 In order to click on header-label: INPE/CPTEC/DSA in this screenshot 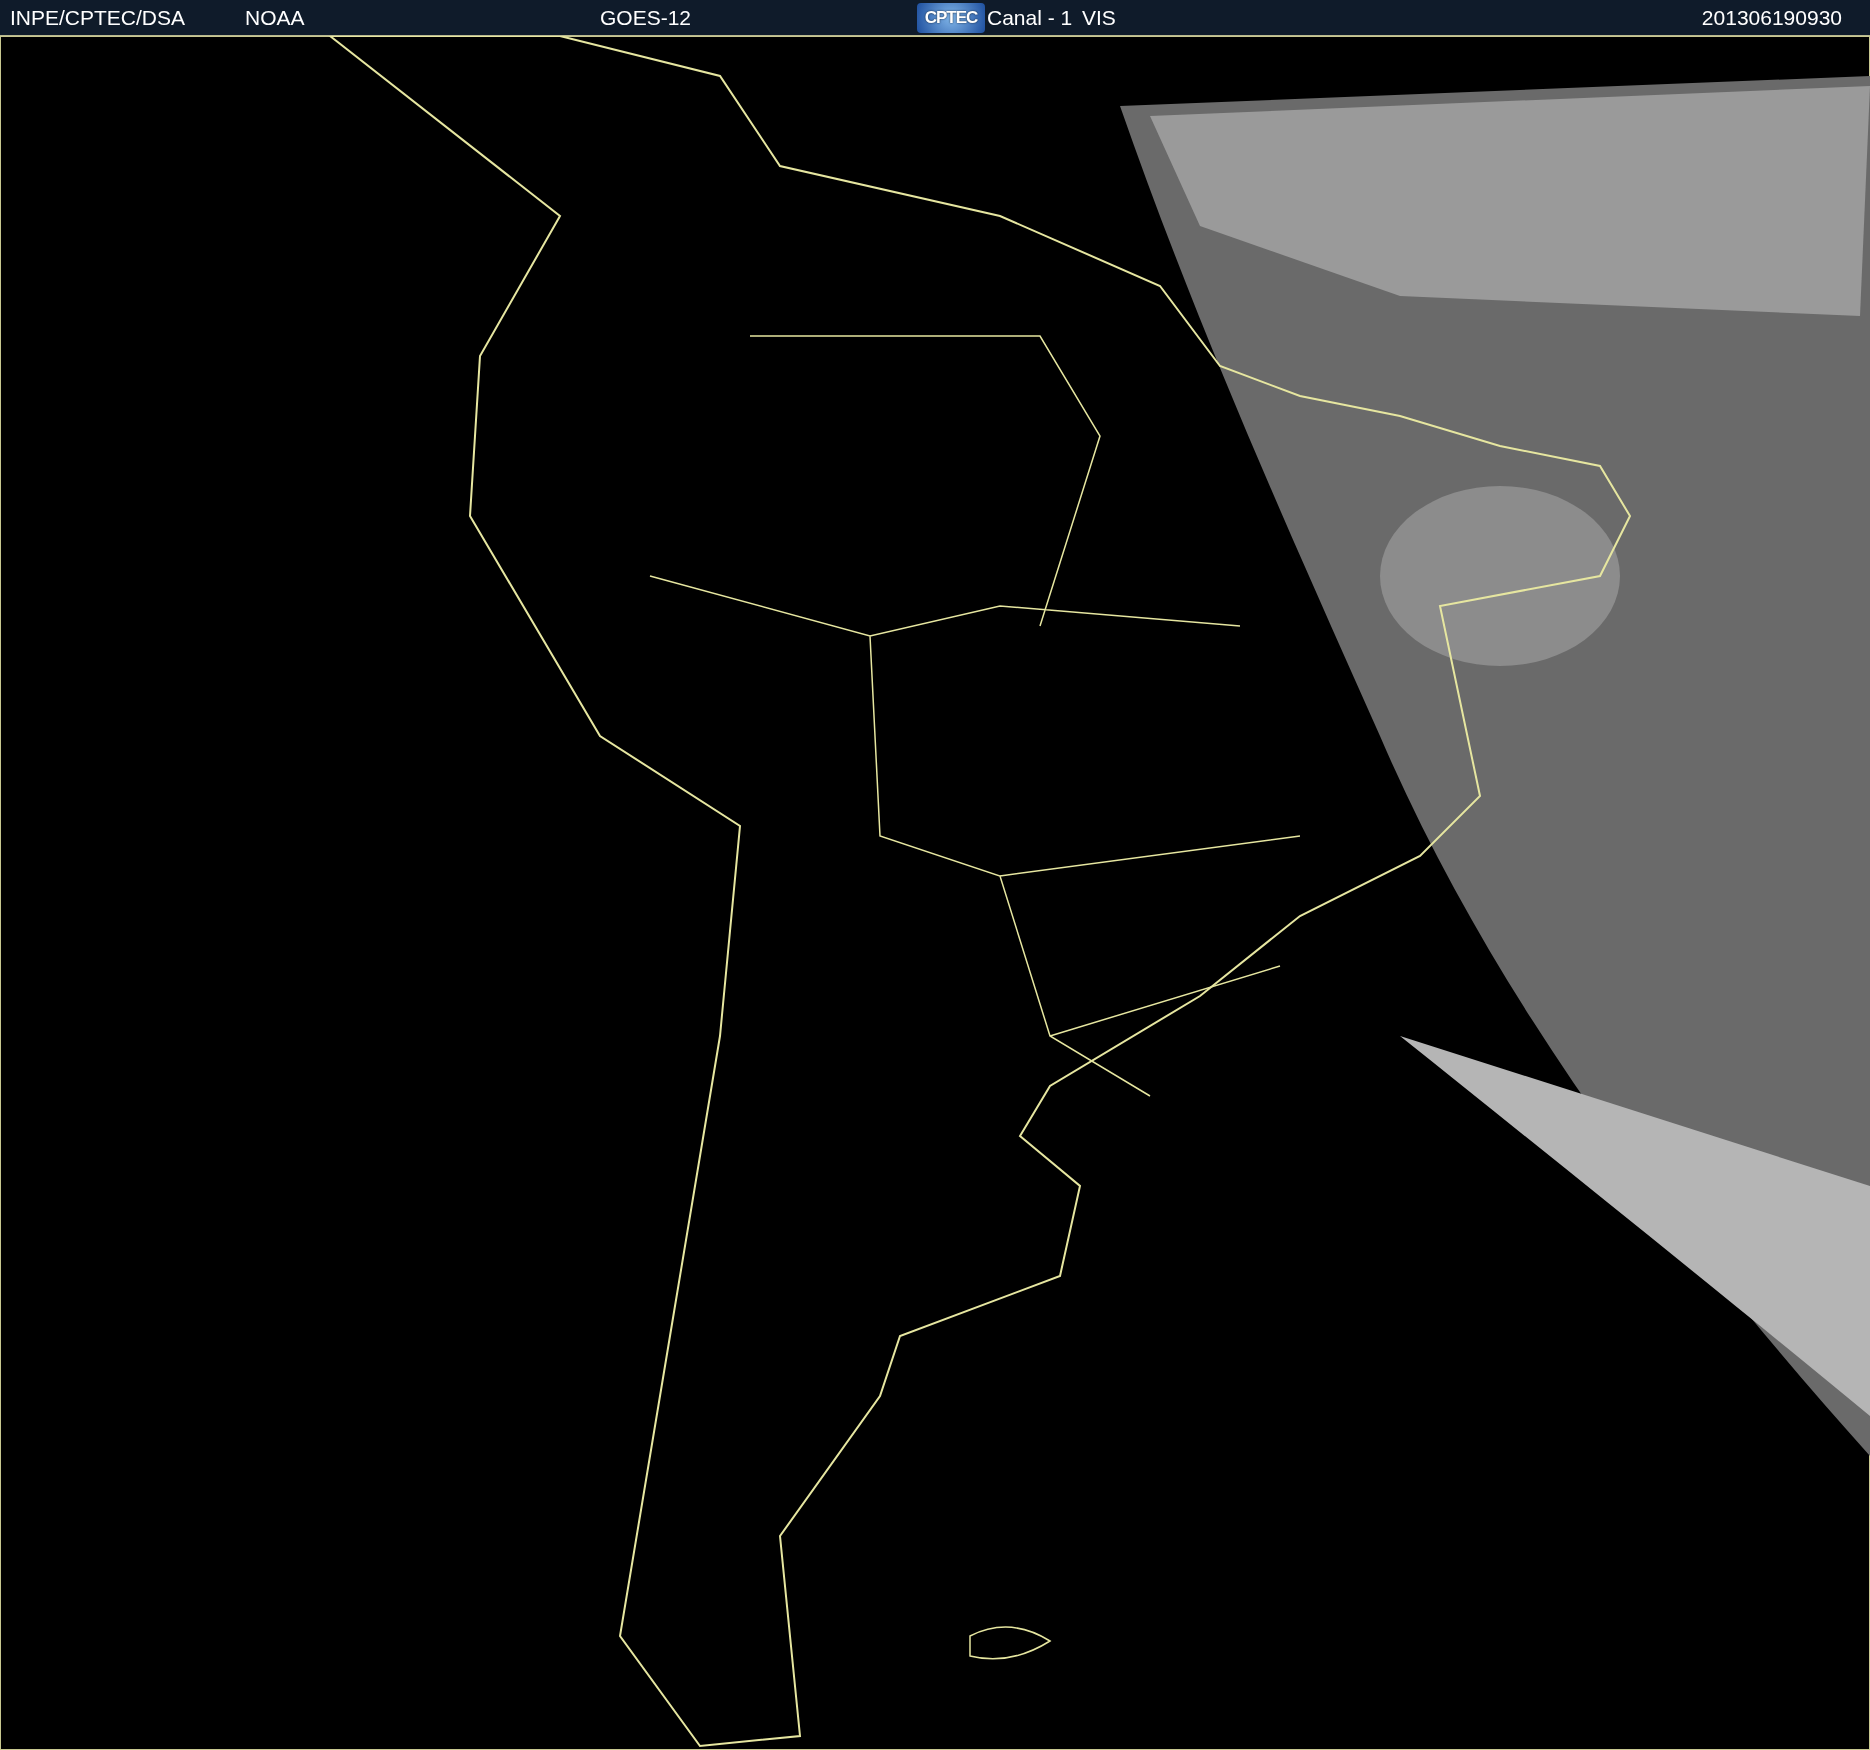, I will do `click(98, 17)`.